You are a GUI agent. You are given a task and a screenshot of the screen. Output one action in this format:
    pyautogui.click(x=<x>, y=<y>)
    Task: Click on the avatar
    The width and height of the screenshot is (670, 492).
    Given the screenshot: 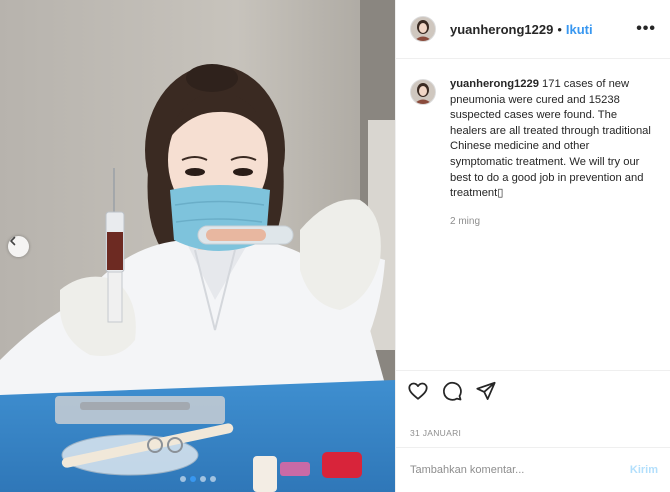 What is the action you would take?
    pyautogui.click(x=423, y=29)
    